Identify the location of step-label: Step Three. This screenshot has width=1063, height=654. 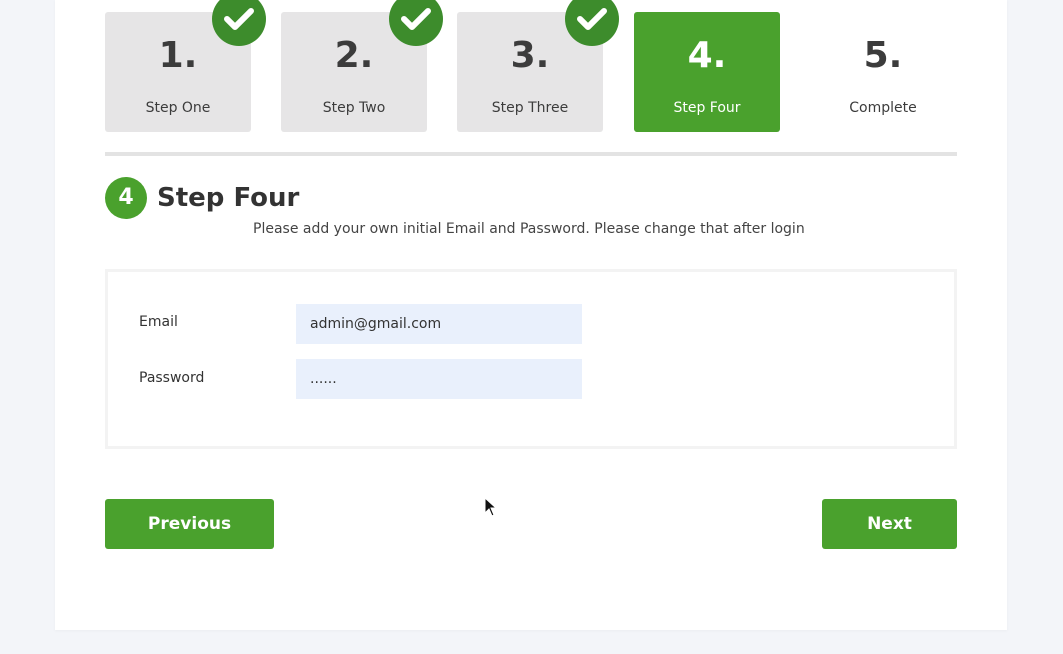
(530, 108).